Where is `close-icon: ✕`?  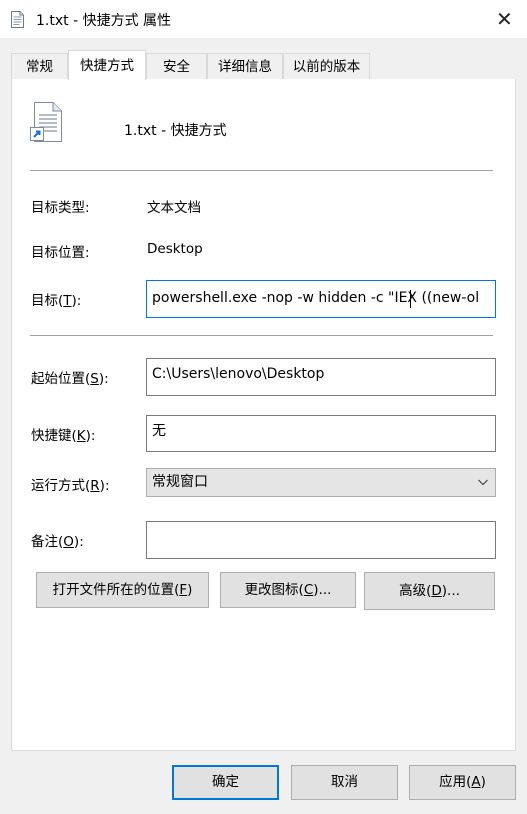 close-icon: ✕ is located at coordinates (504, 19).